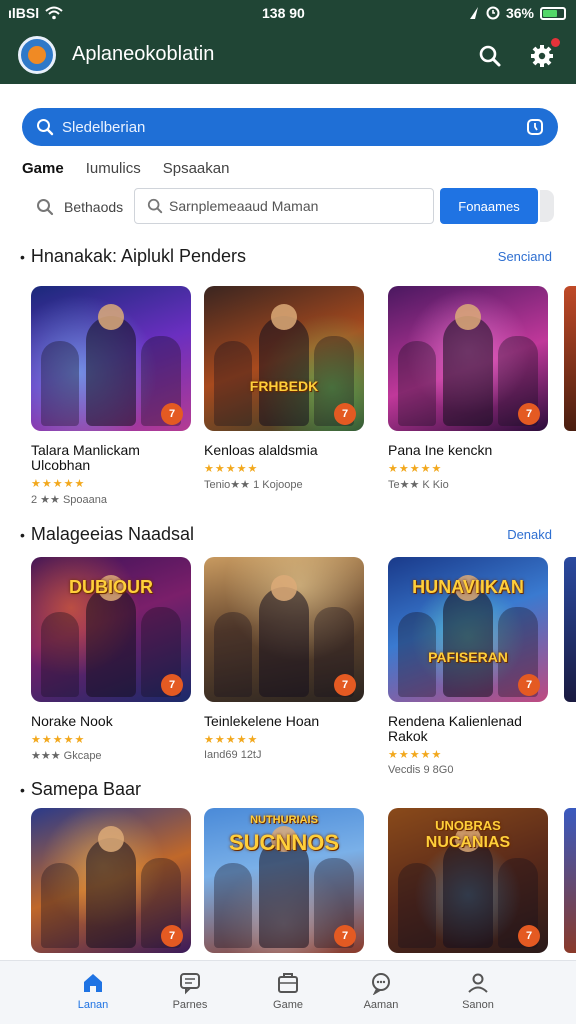 This screenshot has width=576, height=1024. I want to click on filter-row: Bethaods Sarnplemeaaud Maman Fonaames, so click(290, 207).